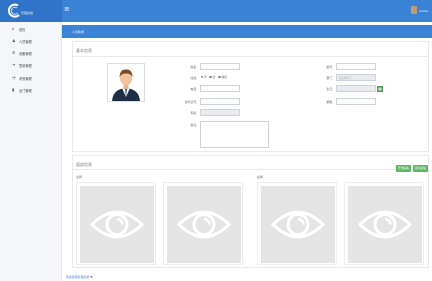 This screenshot has height=281, width=432. I want to click on gender-radio-group: 男 女 保密, so click(213, 77).